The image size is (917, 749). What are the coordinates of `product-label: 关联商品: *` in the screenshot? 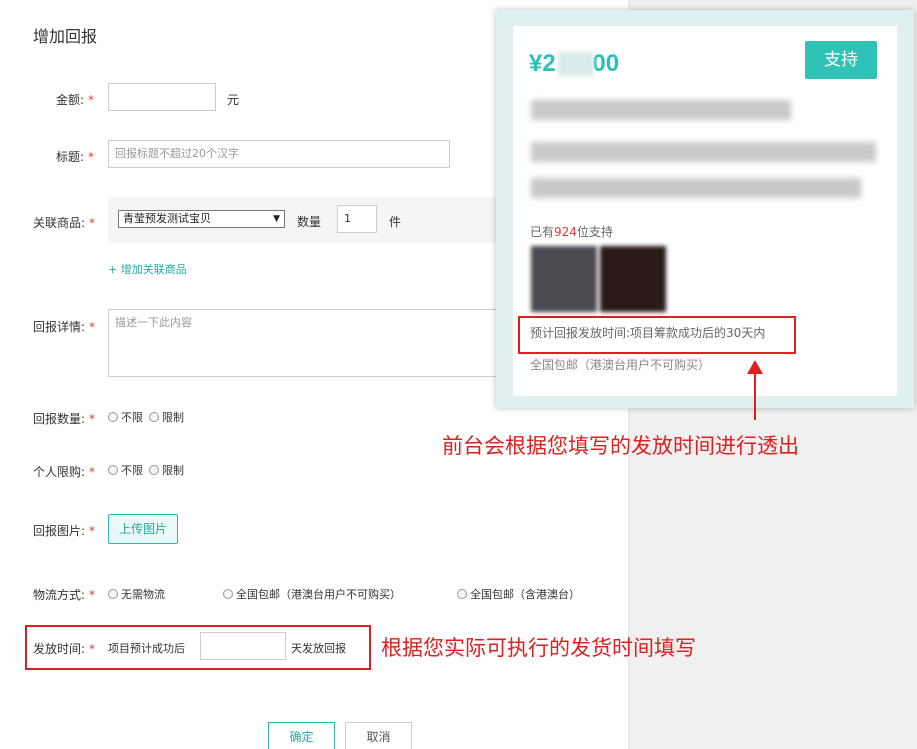 It's located at (64, 223).